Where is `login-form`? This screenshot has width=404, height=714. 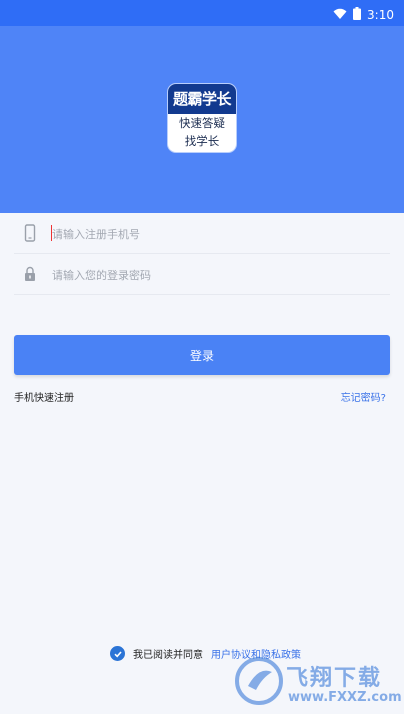
login-form is located at coordinates (202, 254).